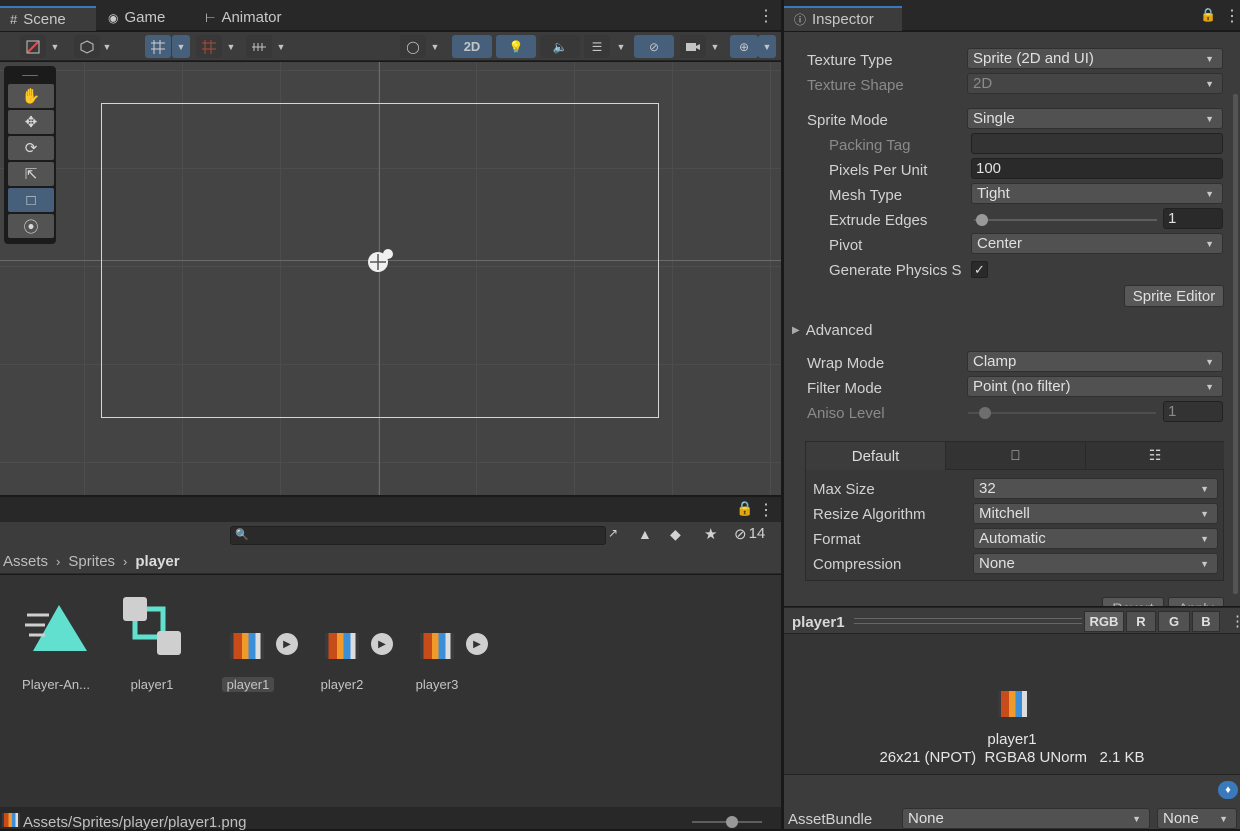 Image resolution: width=1240 pixels, height=831 pixels. Describe the element at coordinates (1174, 296) in the screenshot. I see `sprite-editor-button: Sprite Editor` at that location.